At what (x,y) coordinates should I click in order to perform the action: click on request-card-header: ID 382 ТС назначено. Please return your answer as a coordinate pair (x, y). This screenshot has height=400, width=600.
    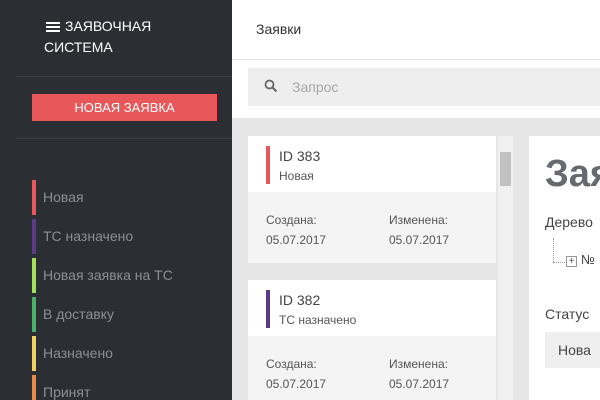
    Looking at the image, I should click on (372, 308).